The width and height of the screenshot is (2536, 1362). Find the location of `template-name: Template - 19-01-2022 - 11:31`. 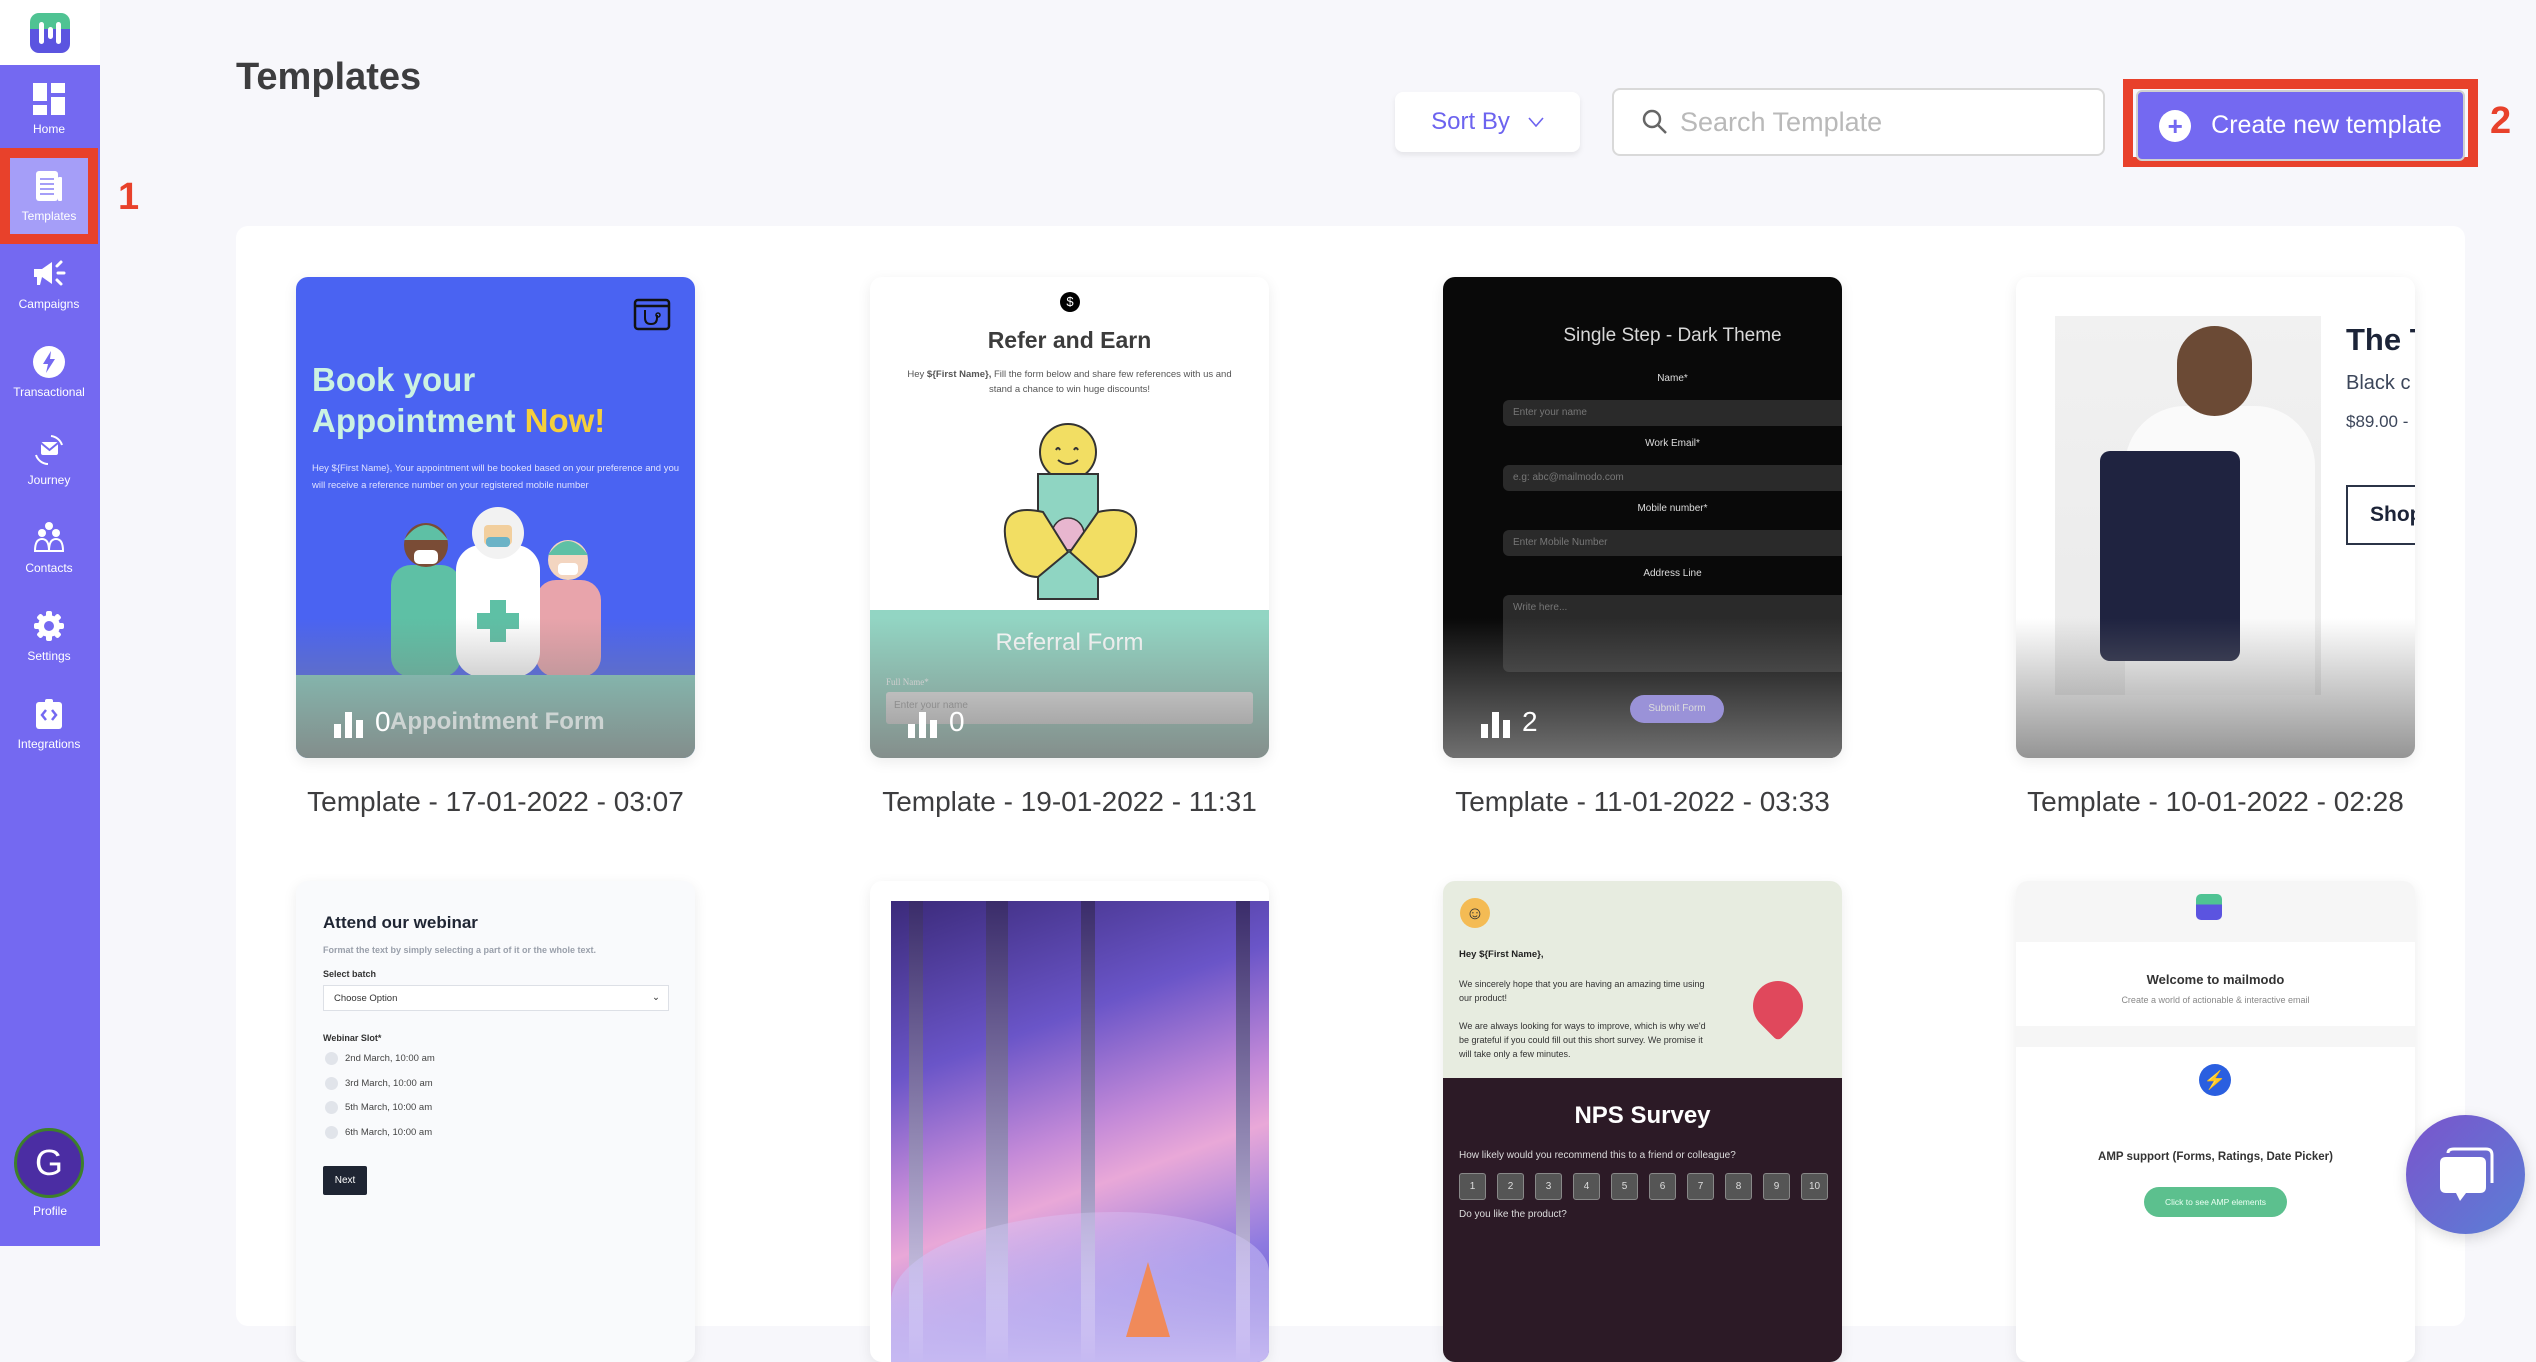

template-name: Template - 19-01-2022 - 11:31 is located at coordinates (1069, 802).